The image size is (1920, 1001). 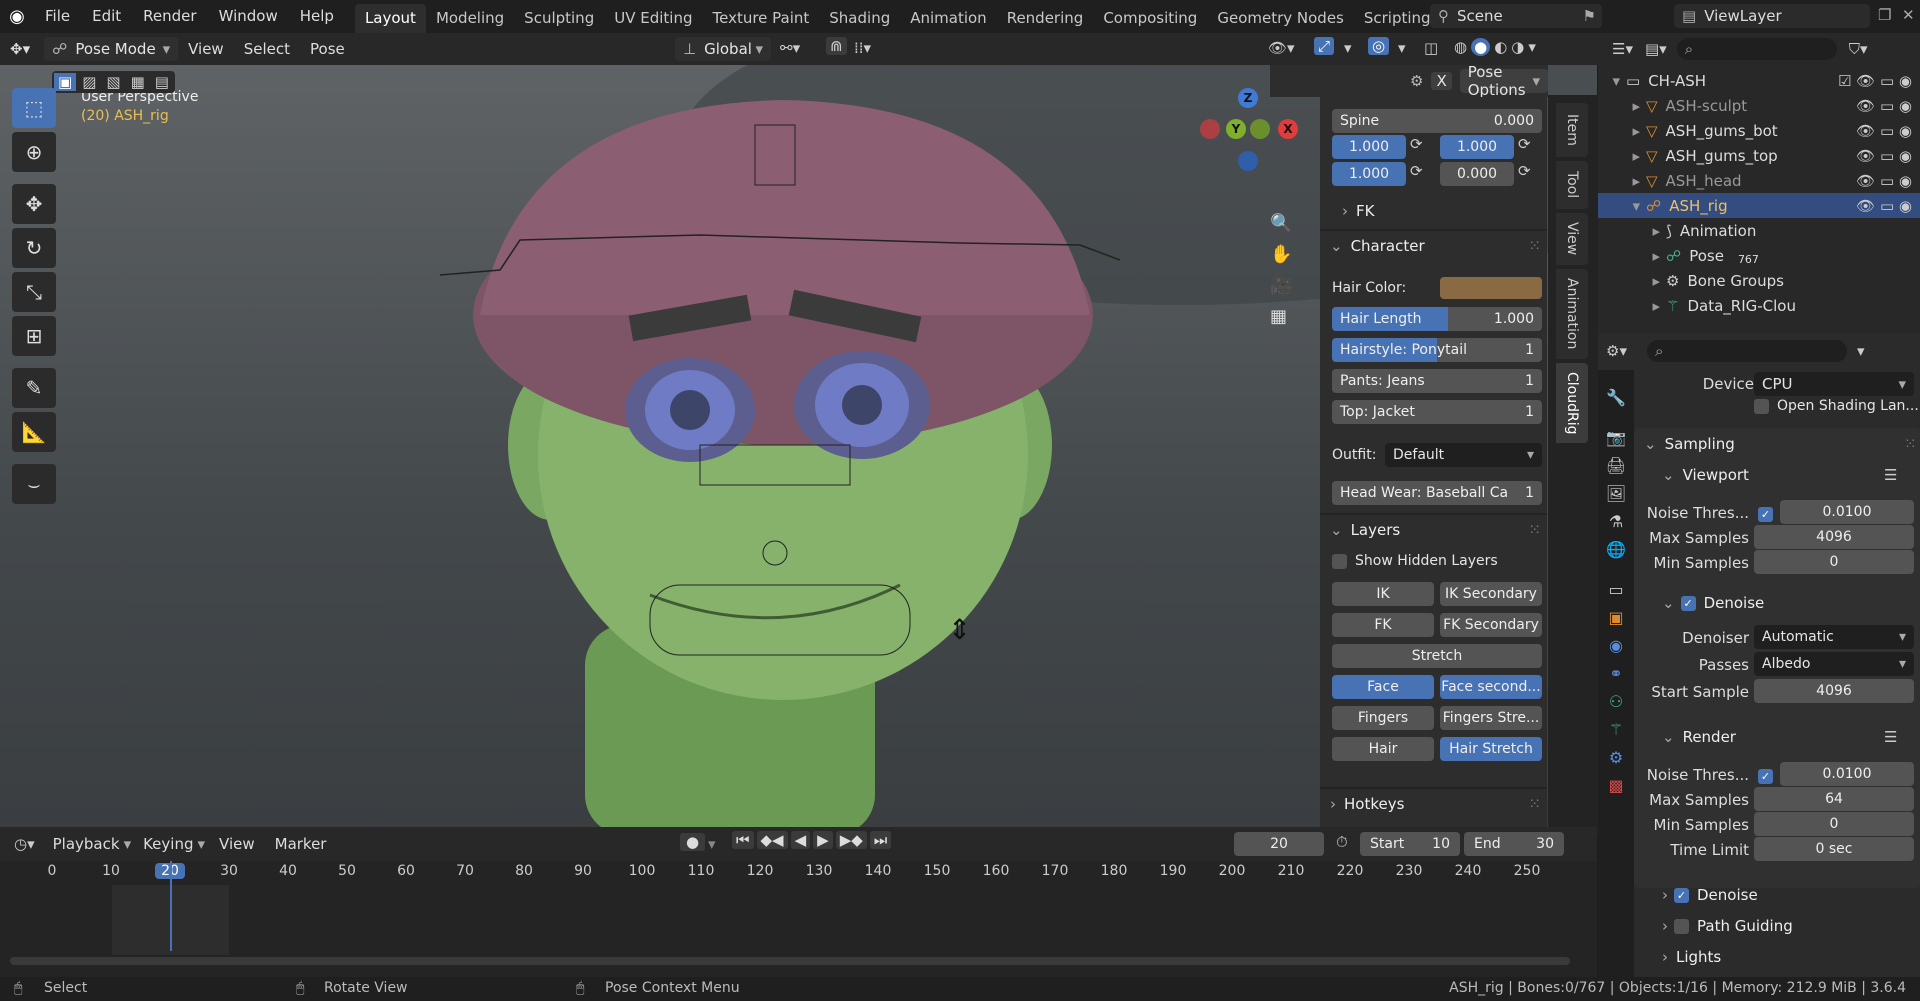 What do you see at coordinates (1772, 16) in the screenshot?
I see `viewlayer-selector: ▤ ViewLayer` at bounding box center [1772, 16].